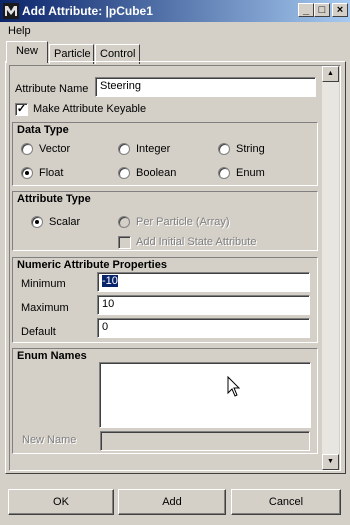  What do you see at coordinates (51, 173) in the screenshot?
I see `radio-float-label: Float` at bounding box center [51, 173].